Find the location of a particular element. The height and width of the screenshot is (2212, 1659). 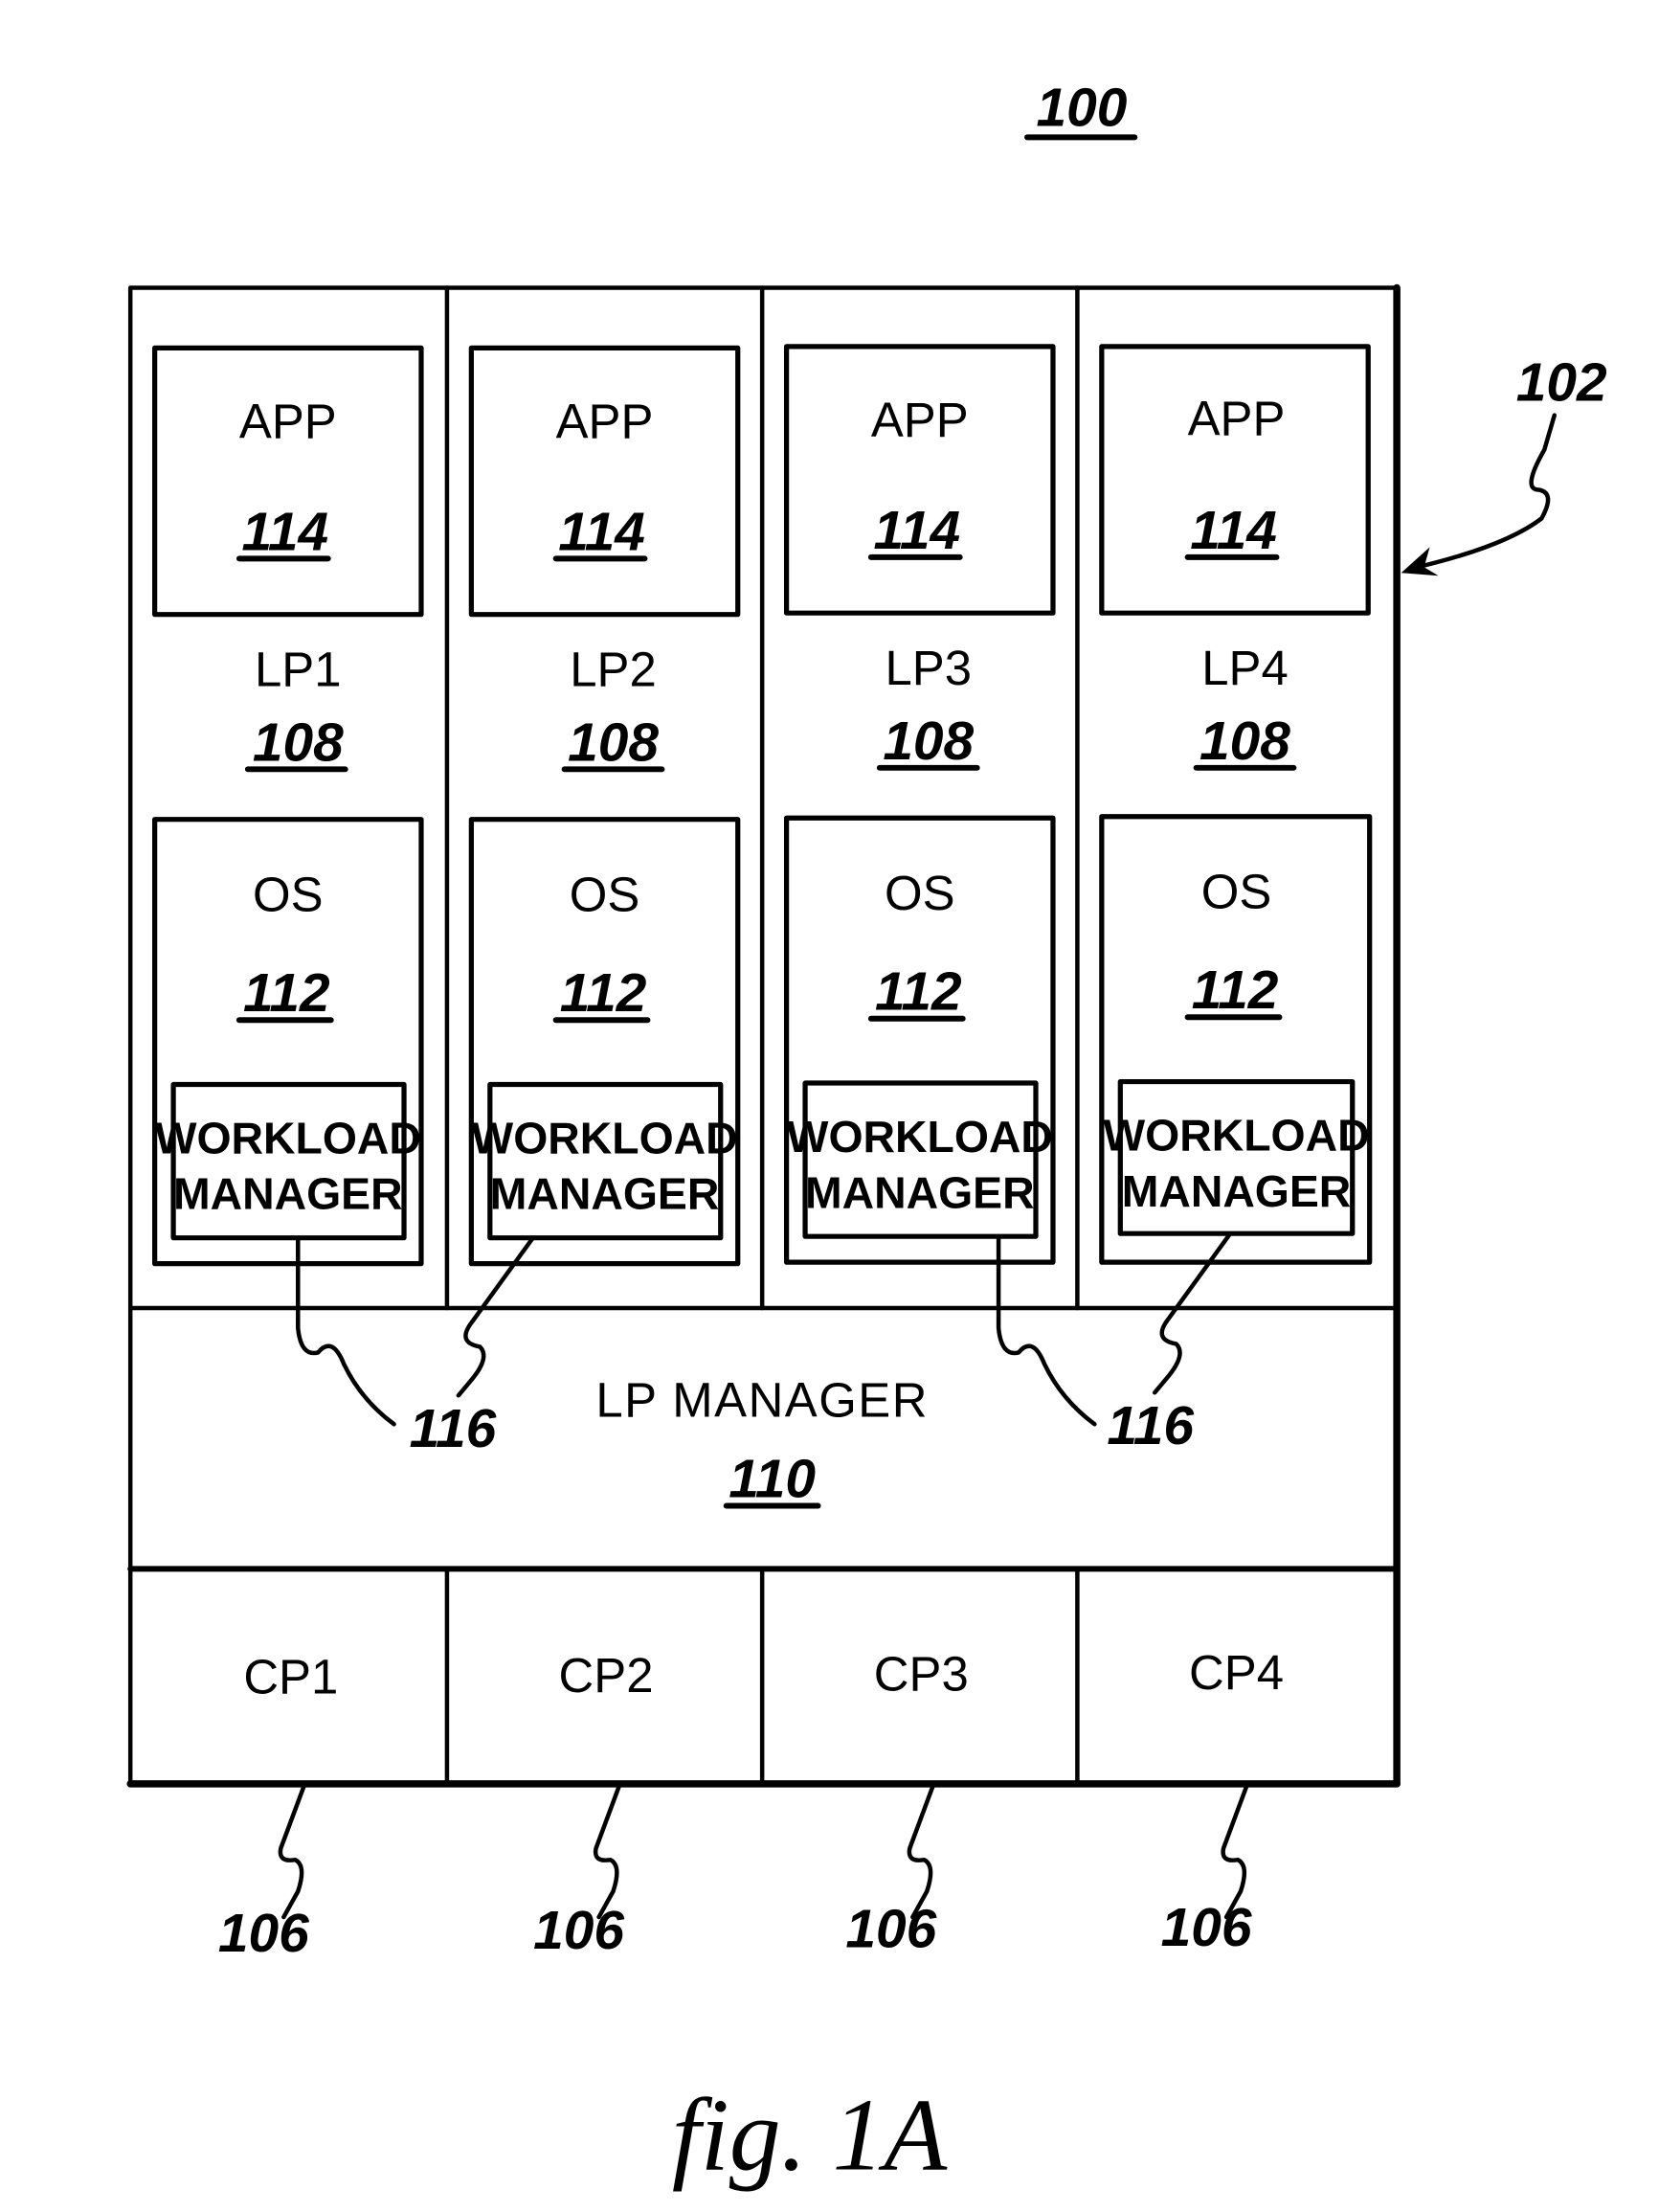

lp-manager-label: LP MANAGER is located at coordinates (762, 1400).